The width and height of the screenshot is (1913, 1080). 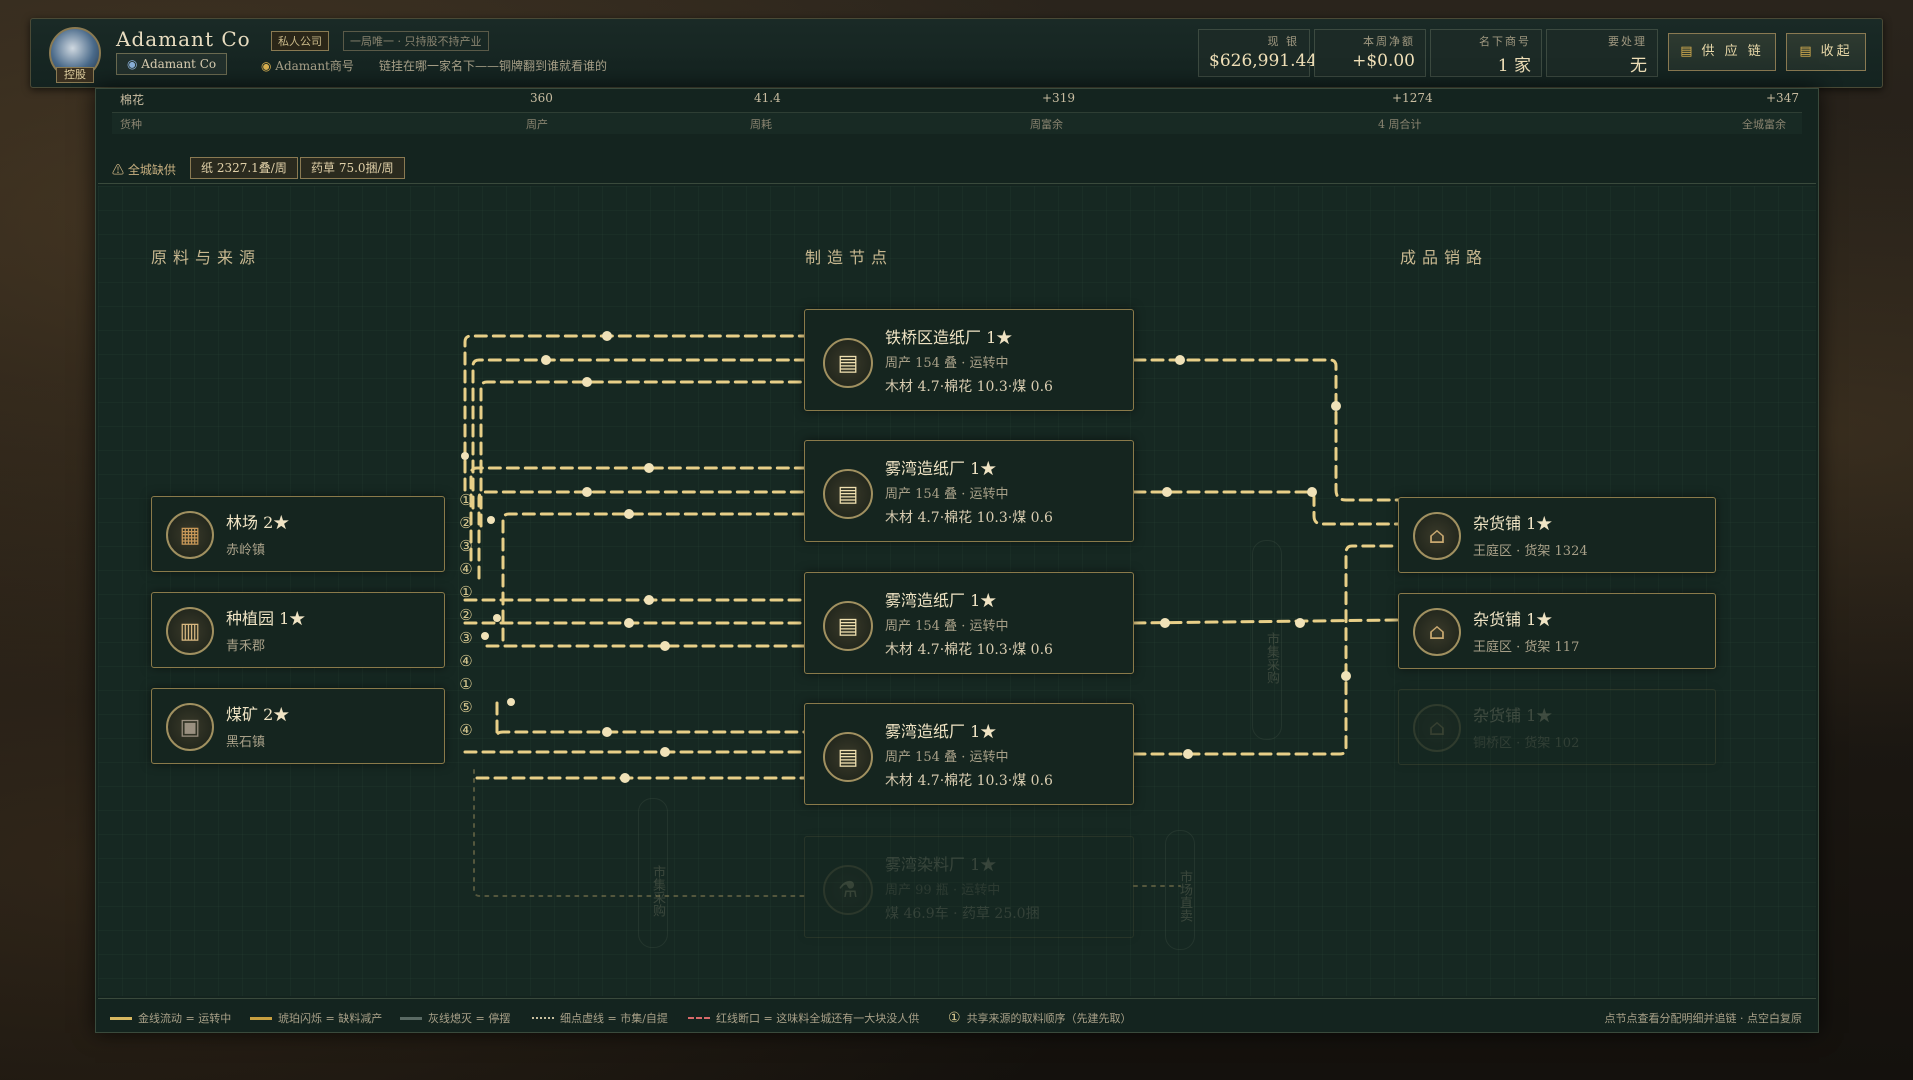 I want to click on node-inputs: 煤 46.9车 · 药草 25.0捆, so click(x=962, y=914).